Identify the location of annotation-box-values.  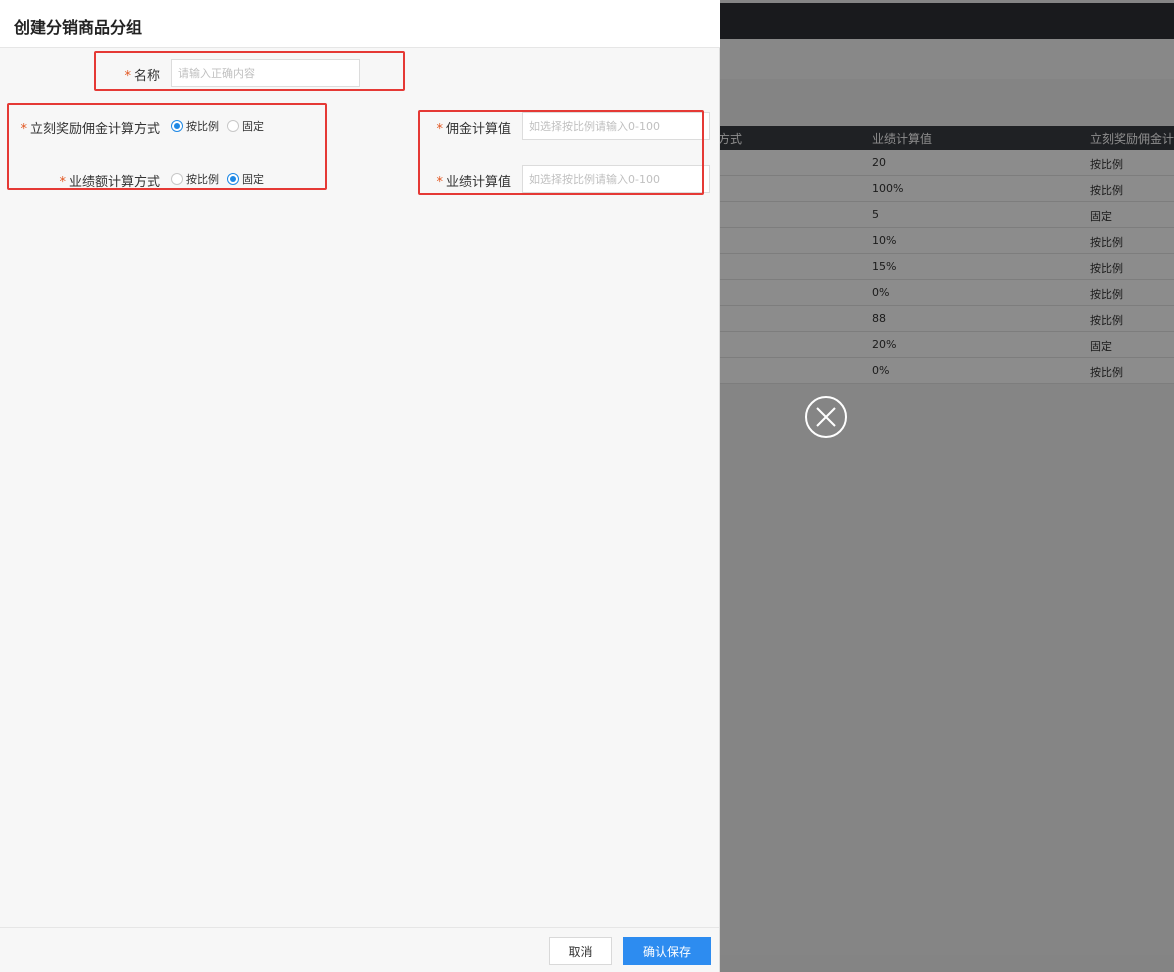
(561, 152).